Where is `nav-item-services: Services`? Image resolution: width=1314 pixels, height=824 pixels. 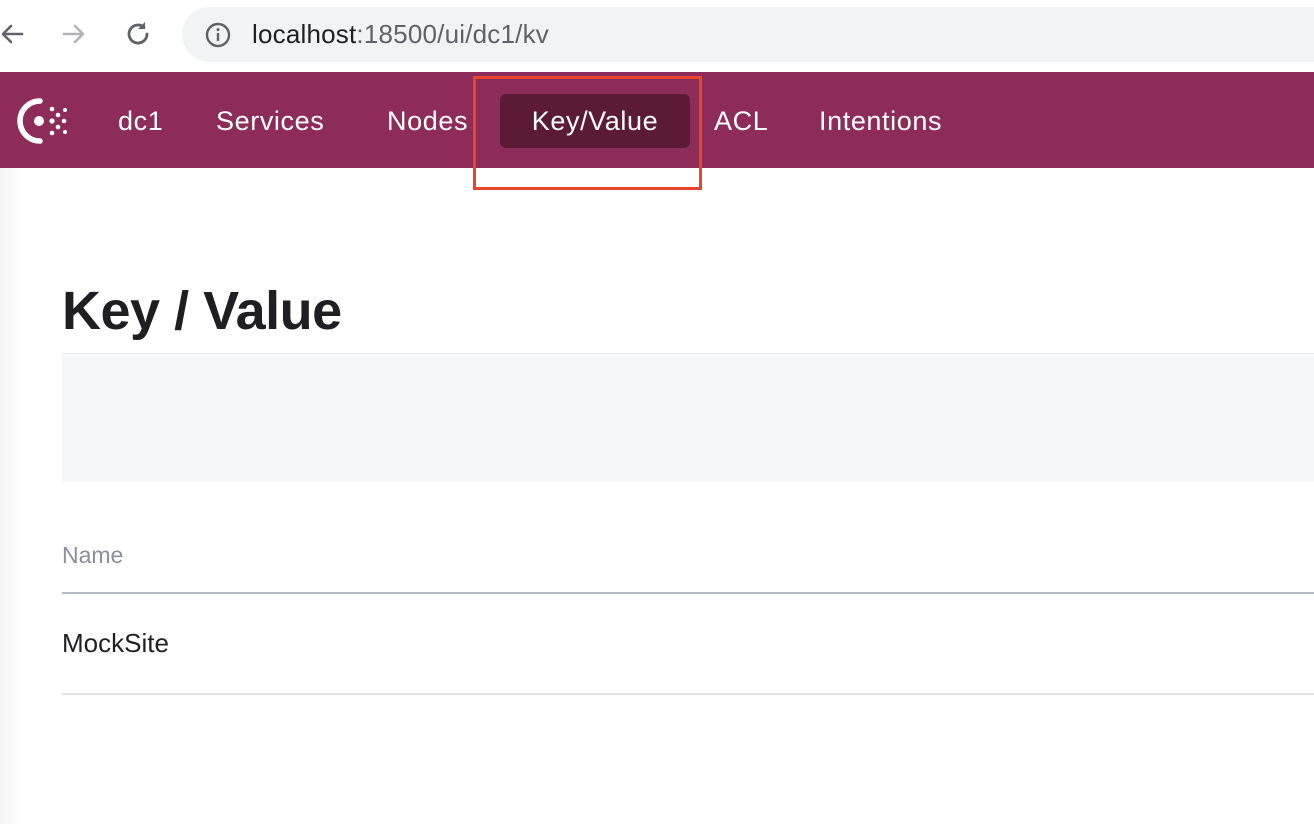 nav-item-services: Services is located at coordinates (270, 121).